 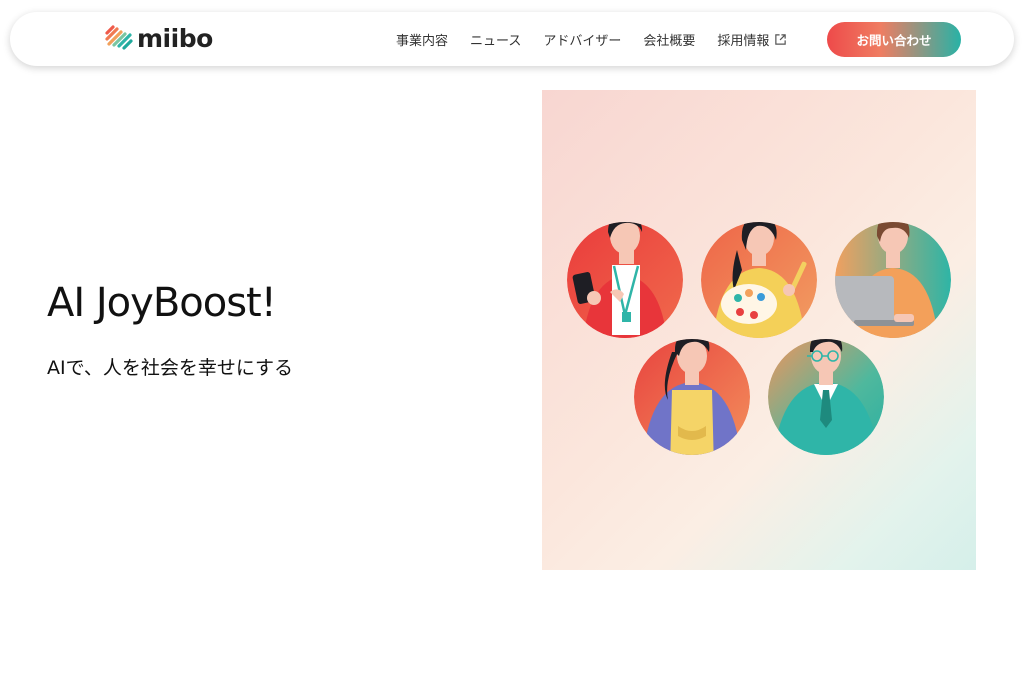 I want to click on nav-item-advisors: アドバイザー, so click(x=582, y=39).